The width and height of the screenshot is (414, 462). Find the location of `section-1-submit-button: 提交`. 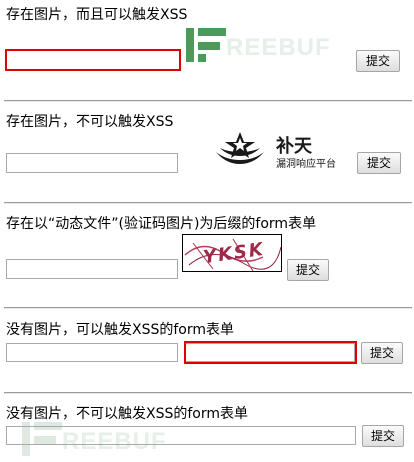

section-1-submit-button: 提交 is located at coordinates (378, 61).